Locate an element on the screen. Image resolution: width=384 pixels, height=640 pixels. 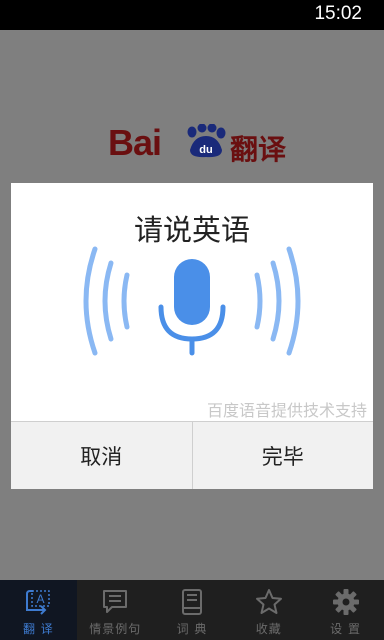
chat-icon is located at coordinates (115, 601).